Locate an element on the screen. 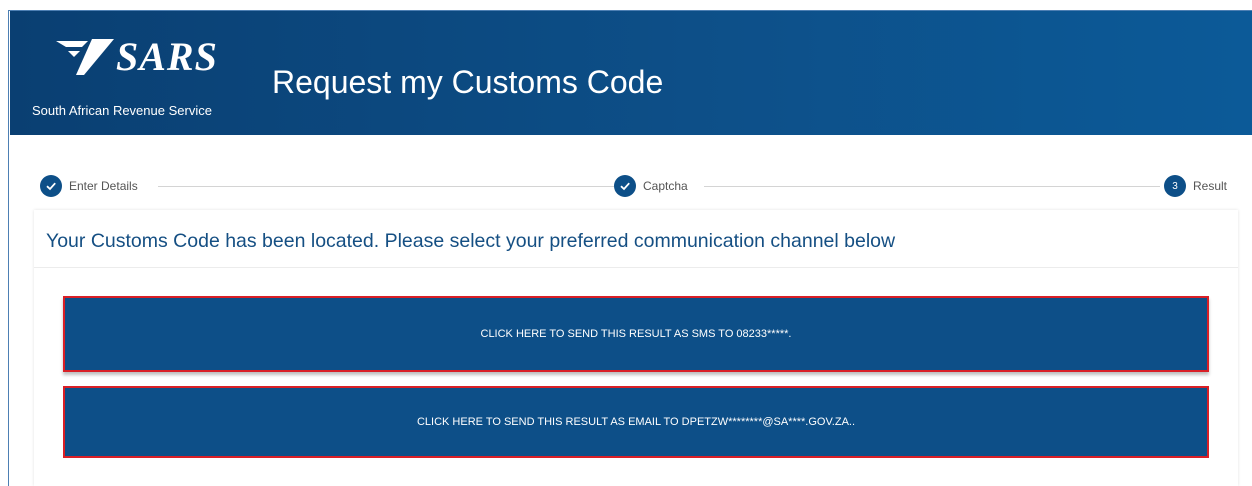 This screenshot has height=486, width=1252. org-name: South African Revenue Service is located at coordinates (122, 110).